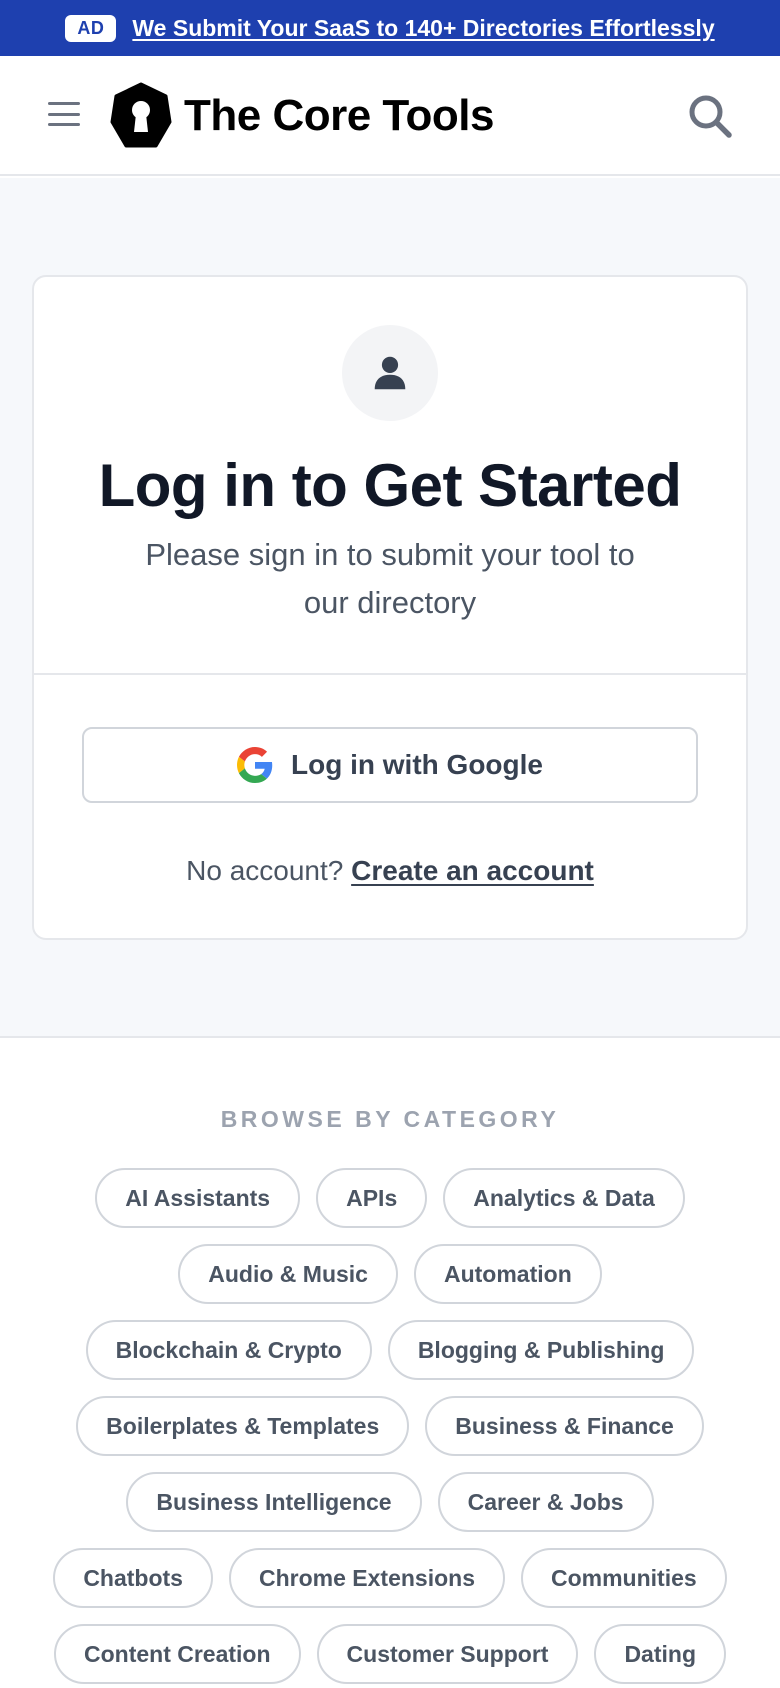 The width and height of the screenshot is (780, 1688). I want to click on category-pill: Blockchain & Crypto, so click(228, 1350).